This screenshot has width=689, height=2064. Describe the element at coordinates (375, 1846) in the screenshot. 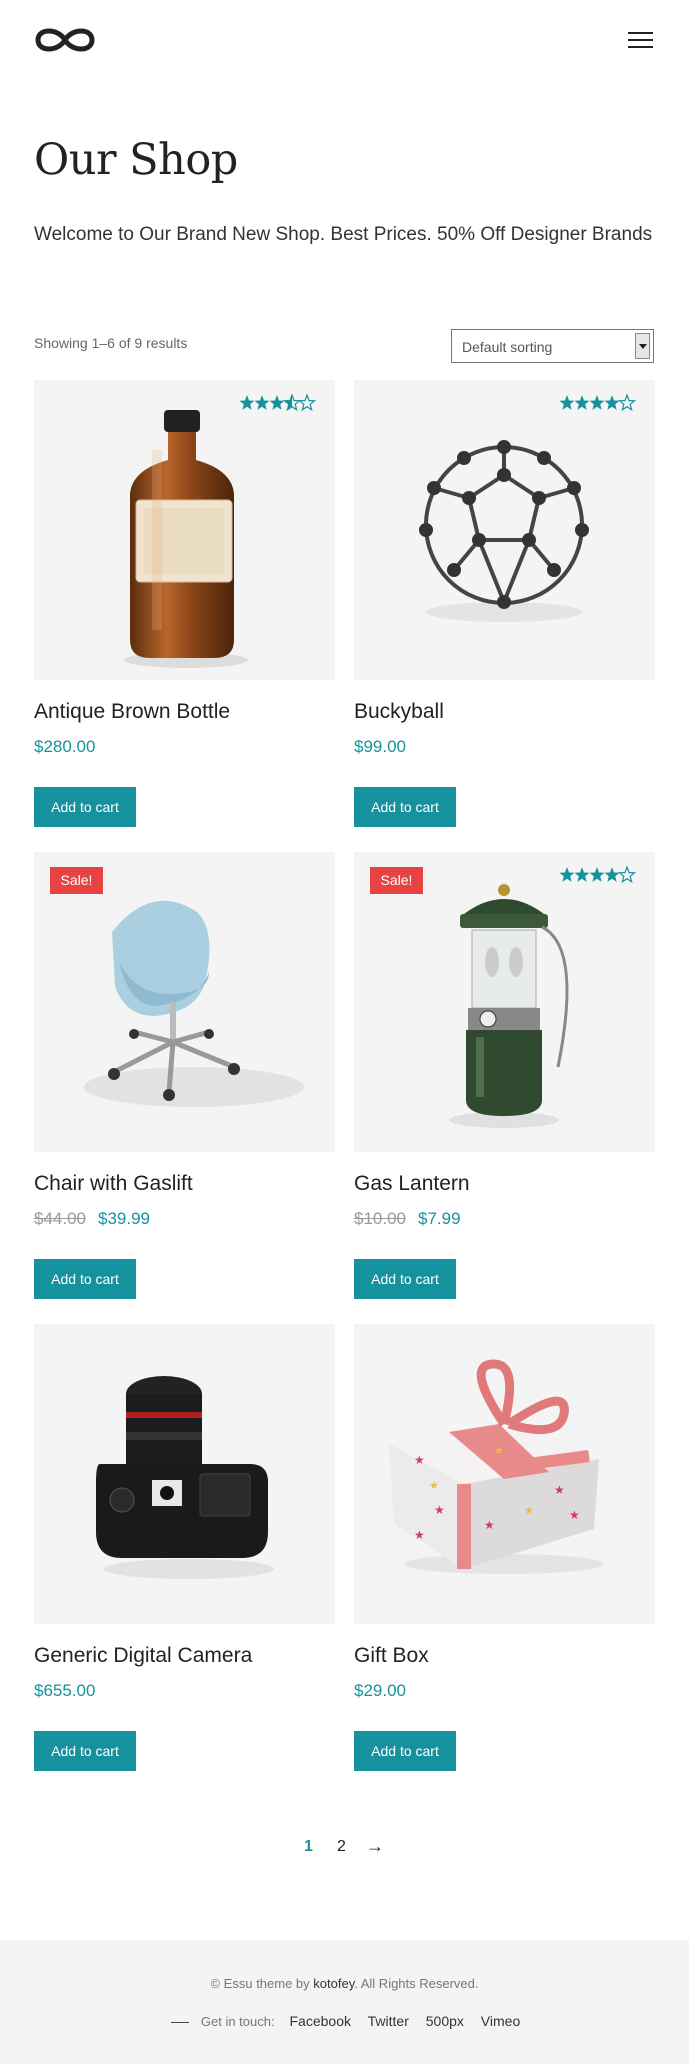

I see `next-arrow-icon: →` at that location.